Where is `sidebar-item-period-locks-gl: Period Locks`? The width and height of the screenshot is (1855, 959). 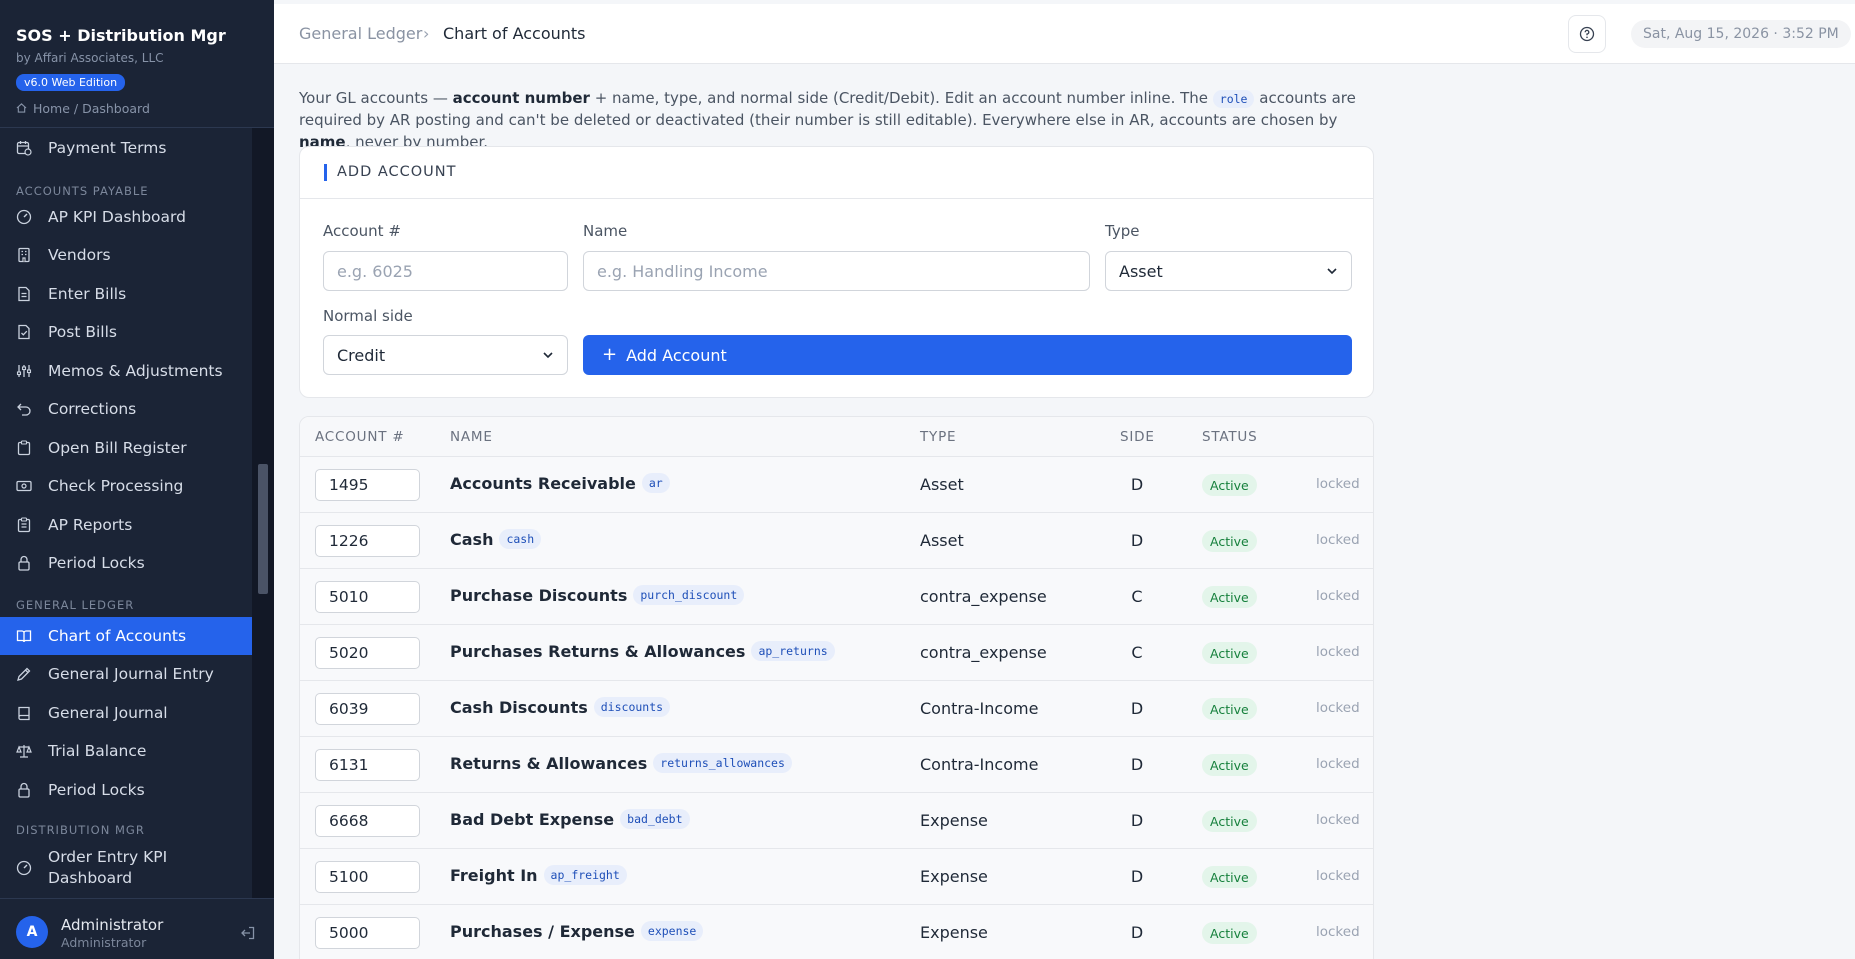 sidebar-item-period-locks-gl: Period Locks is located at coordinates (126, 790).